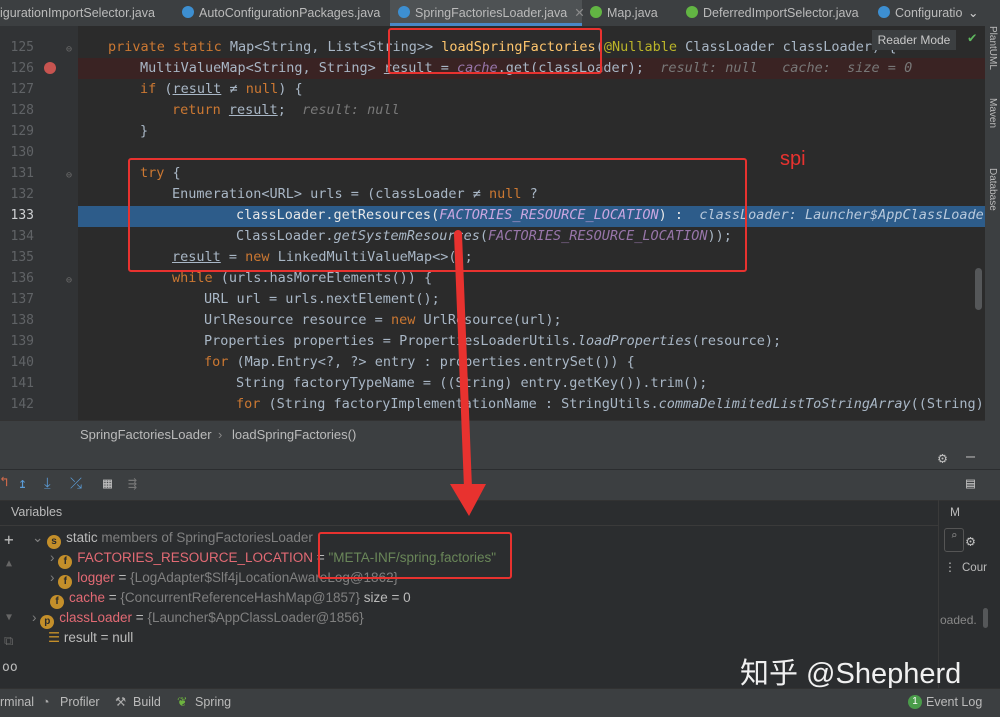 The height and width of the screenshot is (717, 1000). What do you see at coordinates (107, 483) in the screenshot?
I see `evaluate-icon: ▦` at bounding box center [107, 483].